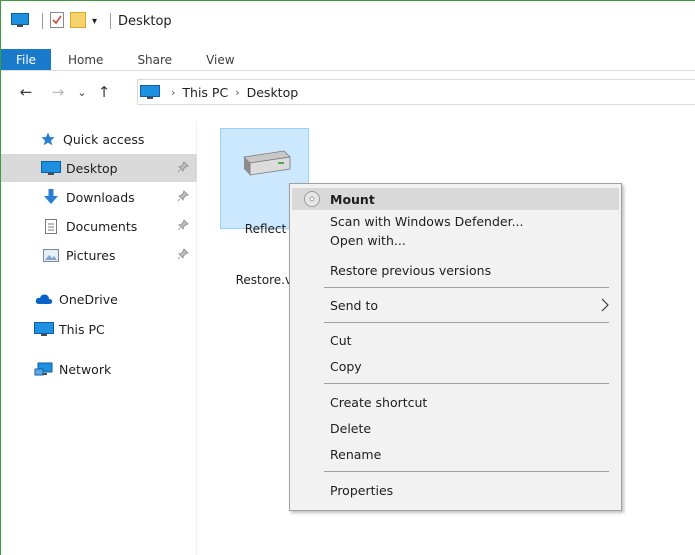  Describe the element at coordinates (85, 369) in the screenshot. I see `sidebar-item-label: Network` at that location.